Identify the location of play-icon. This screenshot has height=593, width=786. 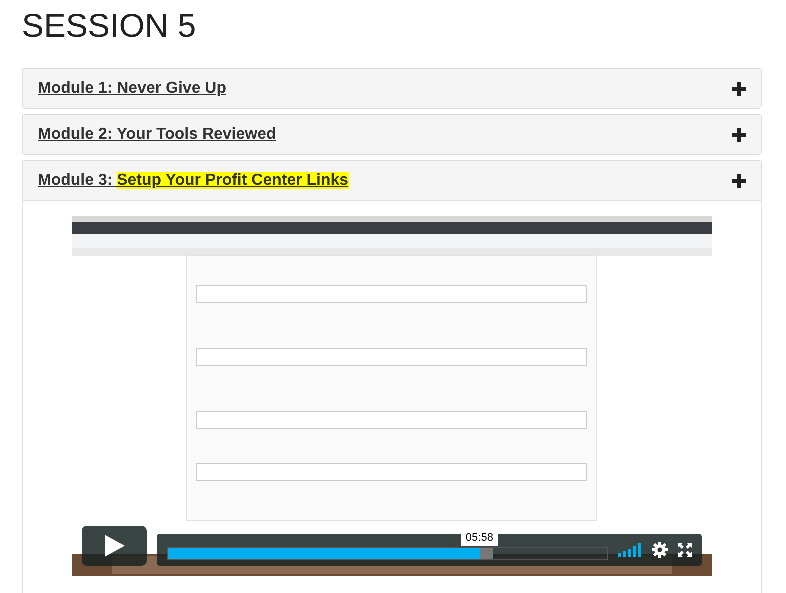
(114, 546).